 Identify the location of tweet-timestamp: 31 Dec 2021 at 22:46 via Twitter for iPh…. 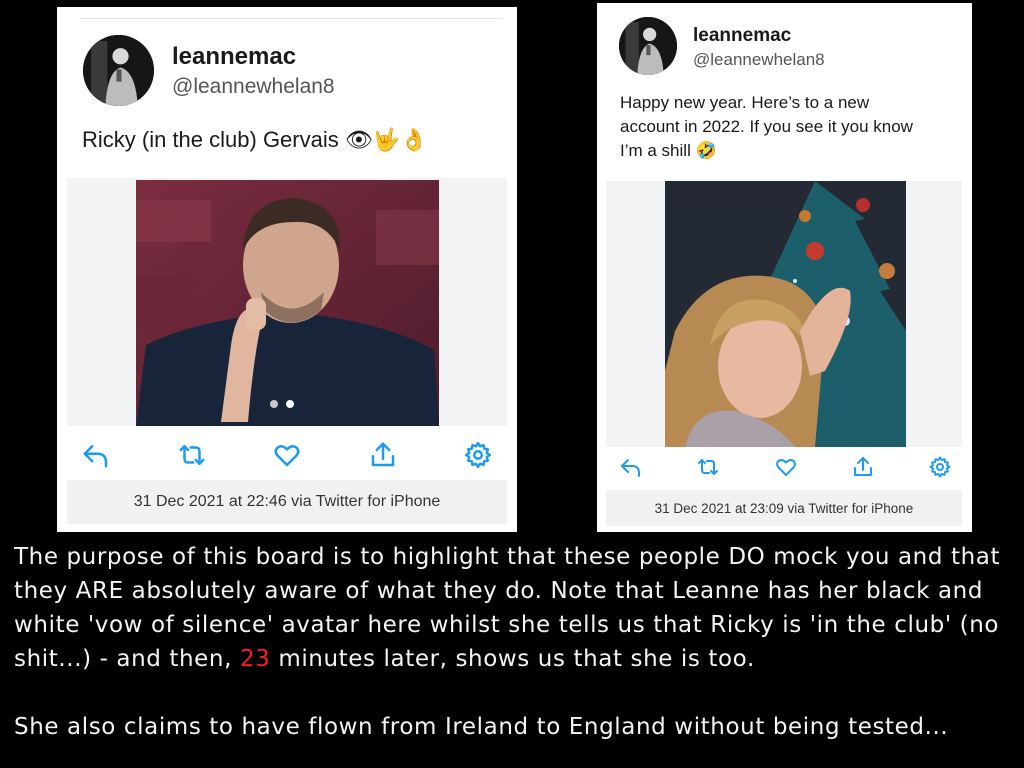
(287, 502).